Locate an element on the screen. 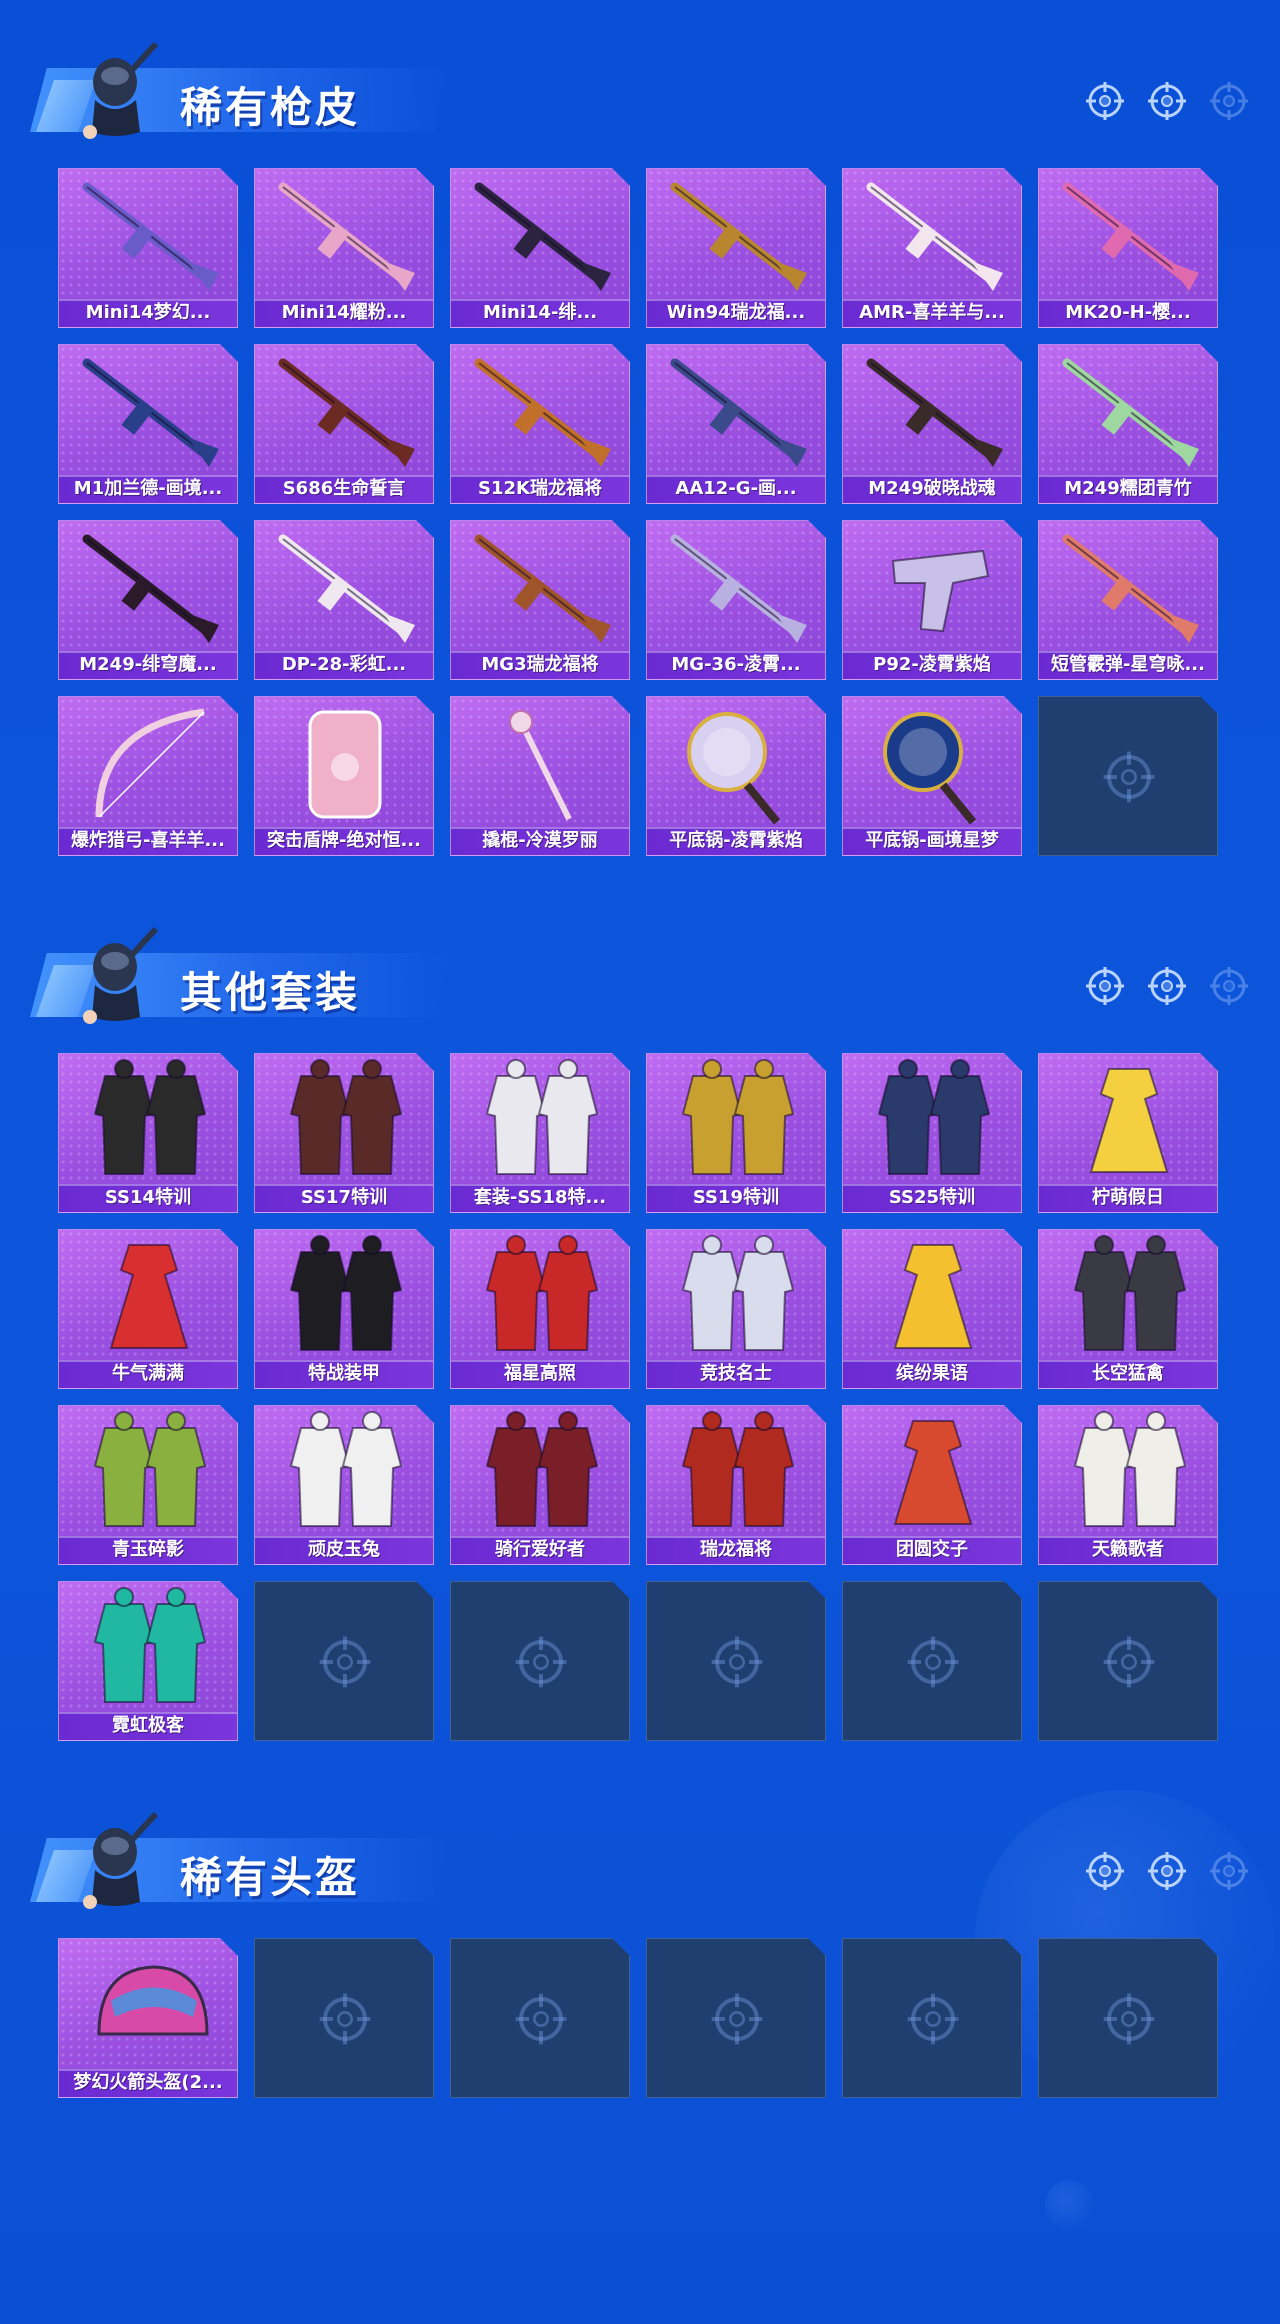 This screenshot has width=1280, height=2324. item-card: M249破晓战魂 is located at coordinates (932, 424).